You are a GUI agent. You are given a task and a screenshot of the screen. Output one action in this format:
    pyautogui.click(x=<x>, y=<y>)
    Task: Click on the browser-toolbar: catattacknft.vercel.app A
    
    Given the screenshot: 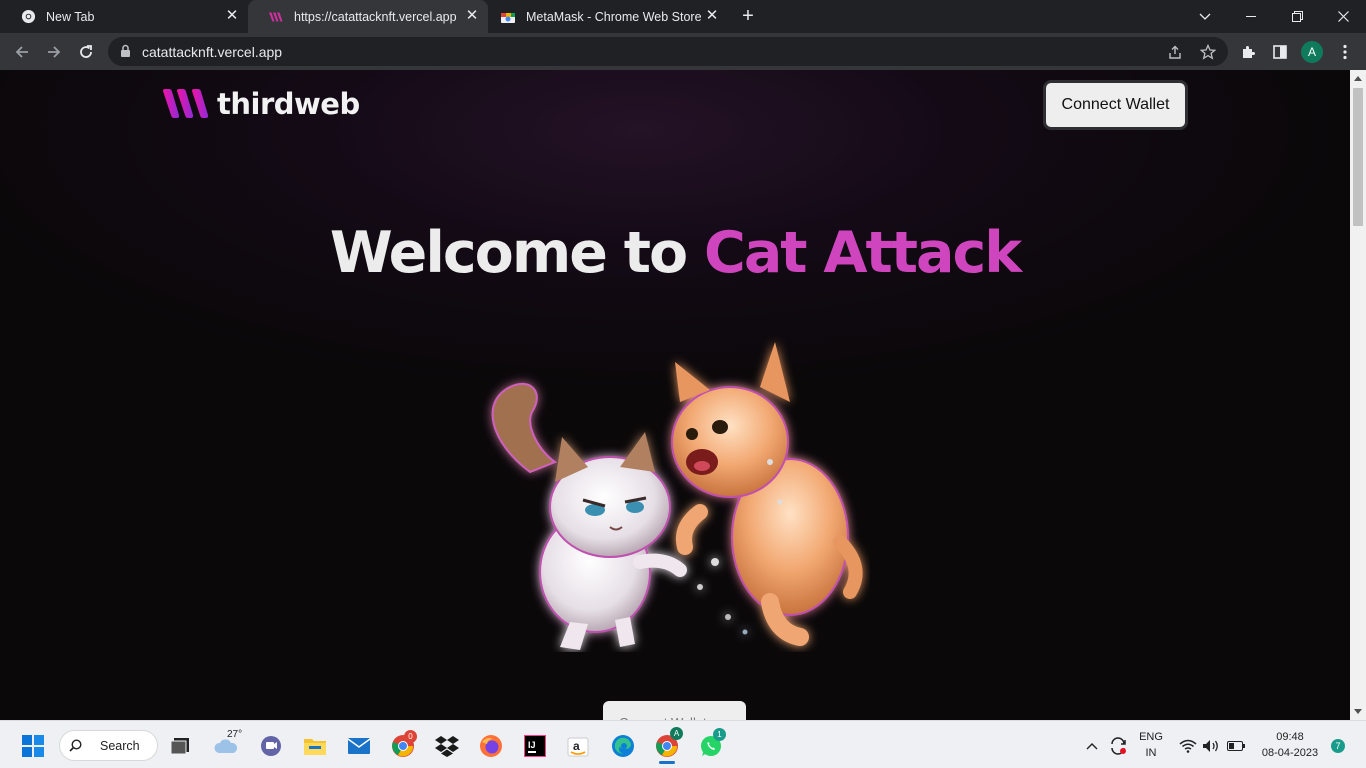 What is the action you would take?
    pyautogui.click(x=683, y=51)
    